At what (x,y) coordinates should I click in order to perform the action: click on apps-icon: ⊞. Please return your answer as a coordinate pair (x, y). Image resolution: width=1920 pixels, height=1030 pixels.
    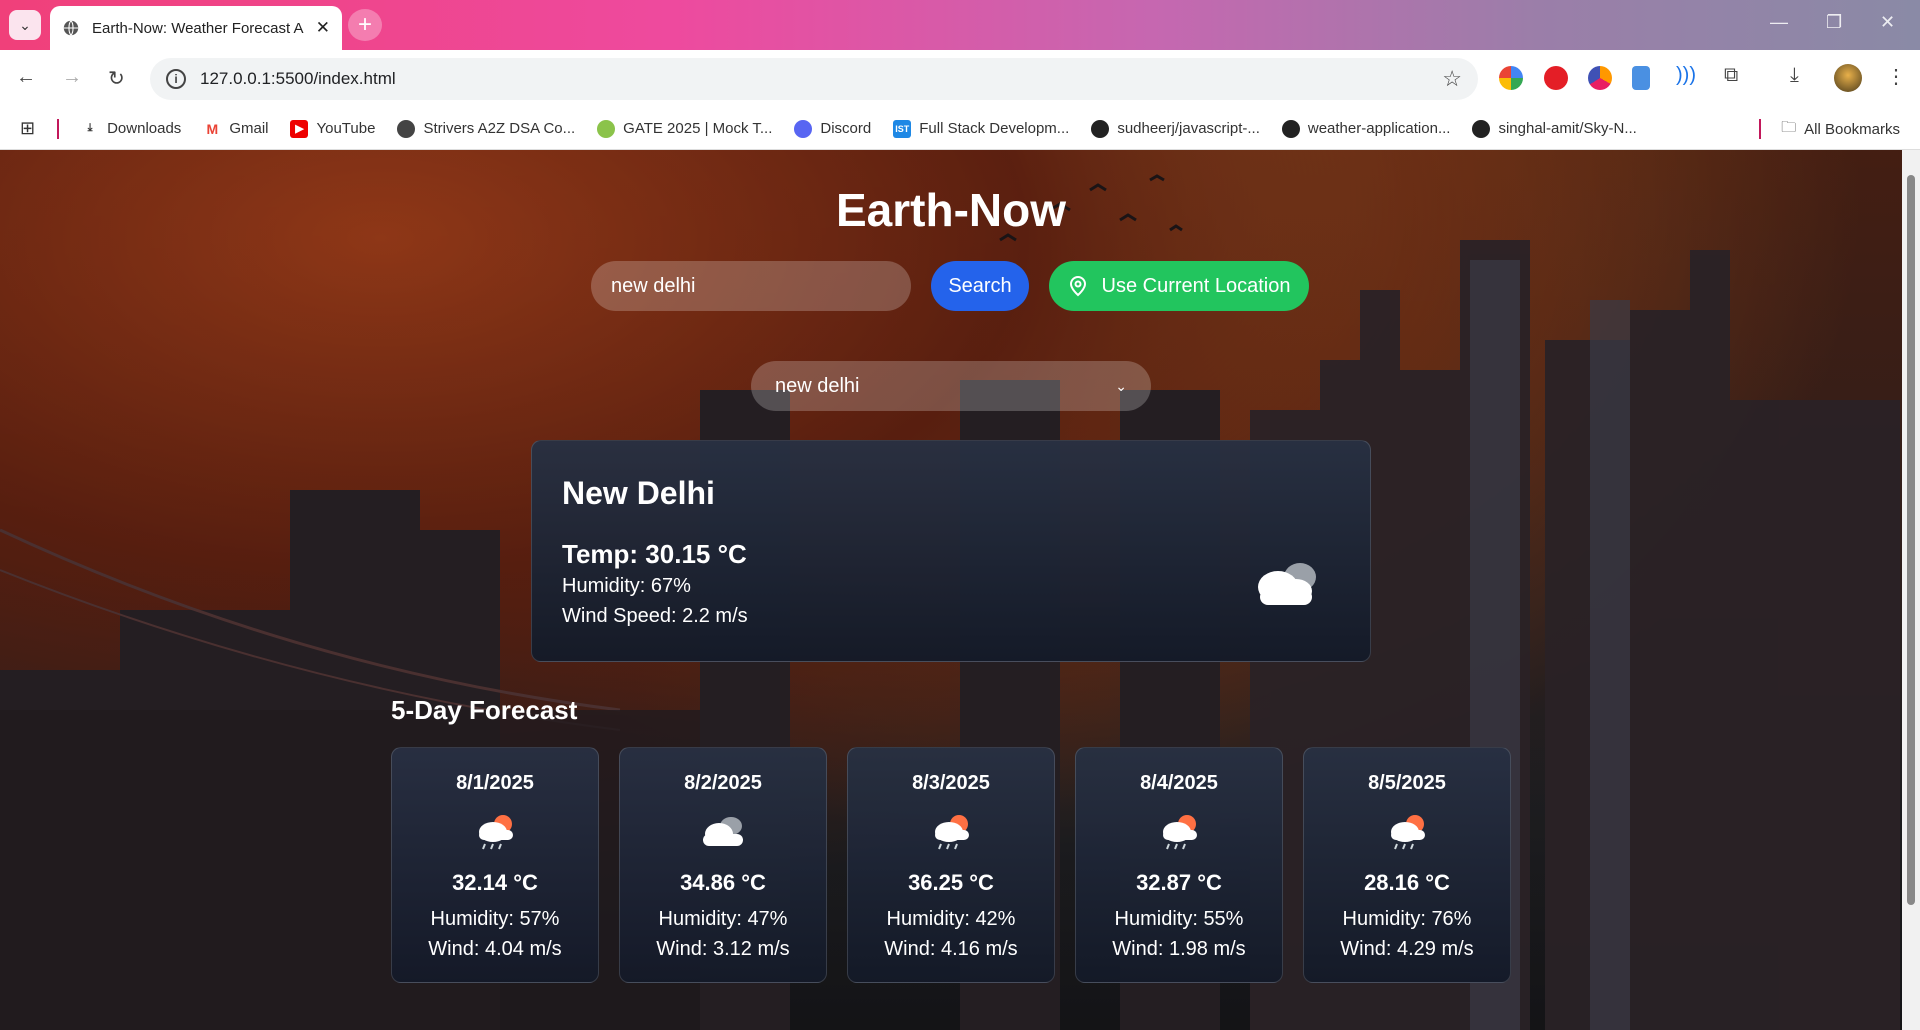
    Looking at the image, I should click on (27, 128).